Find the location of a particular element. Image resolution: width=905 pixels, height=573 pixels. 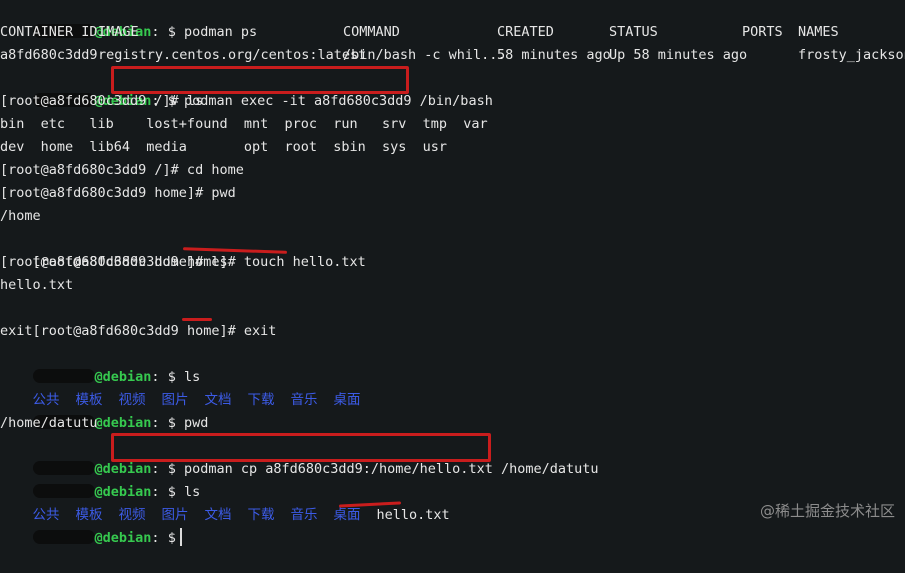

terminal-line: [root@a8fd680c3dd9 home]# pwd is located at coordinates (118, 193).